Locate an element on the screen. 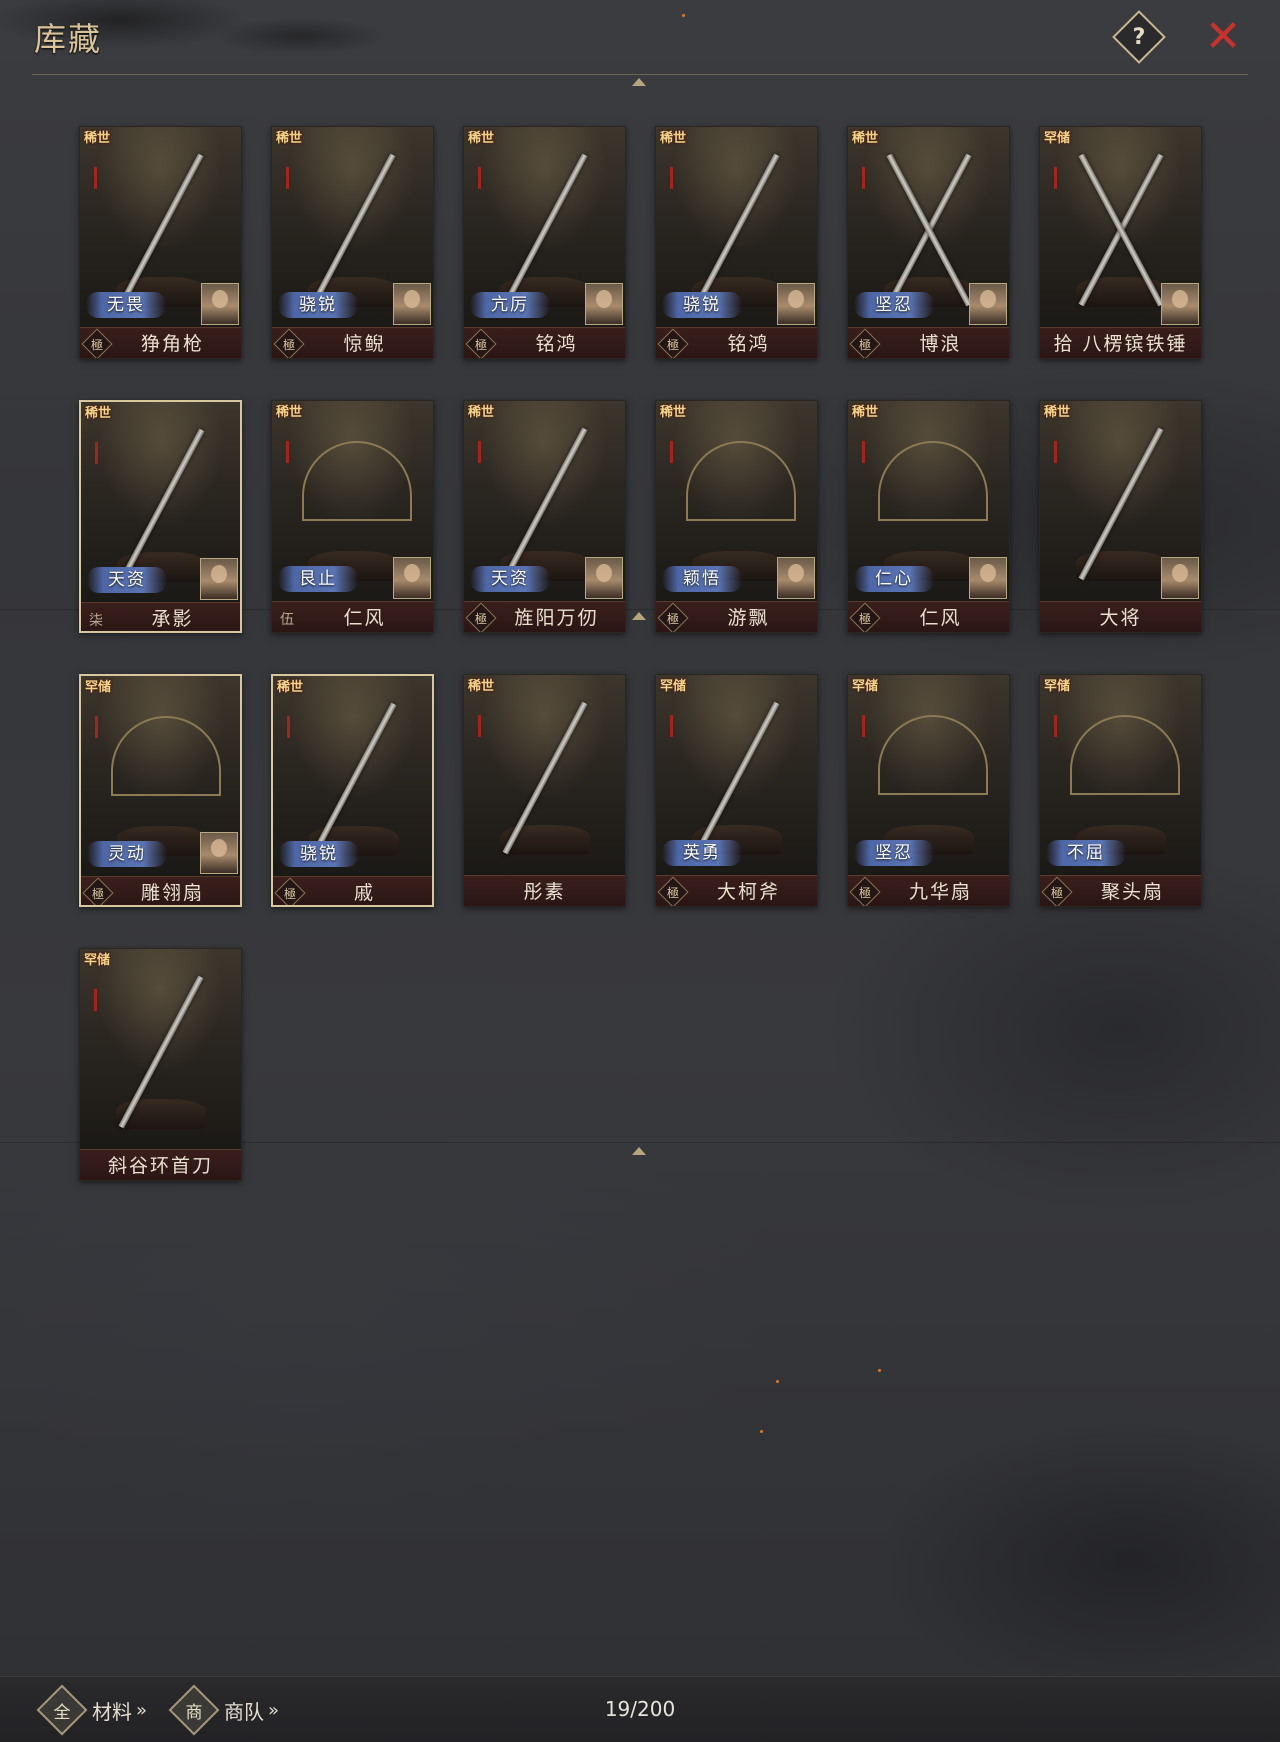 This screenshot has width=1280, height=1742. grade-label: 柒 is located at coordinates (96, 621).